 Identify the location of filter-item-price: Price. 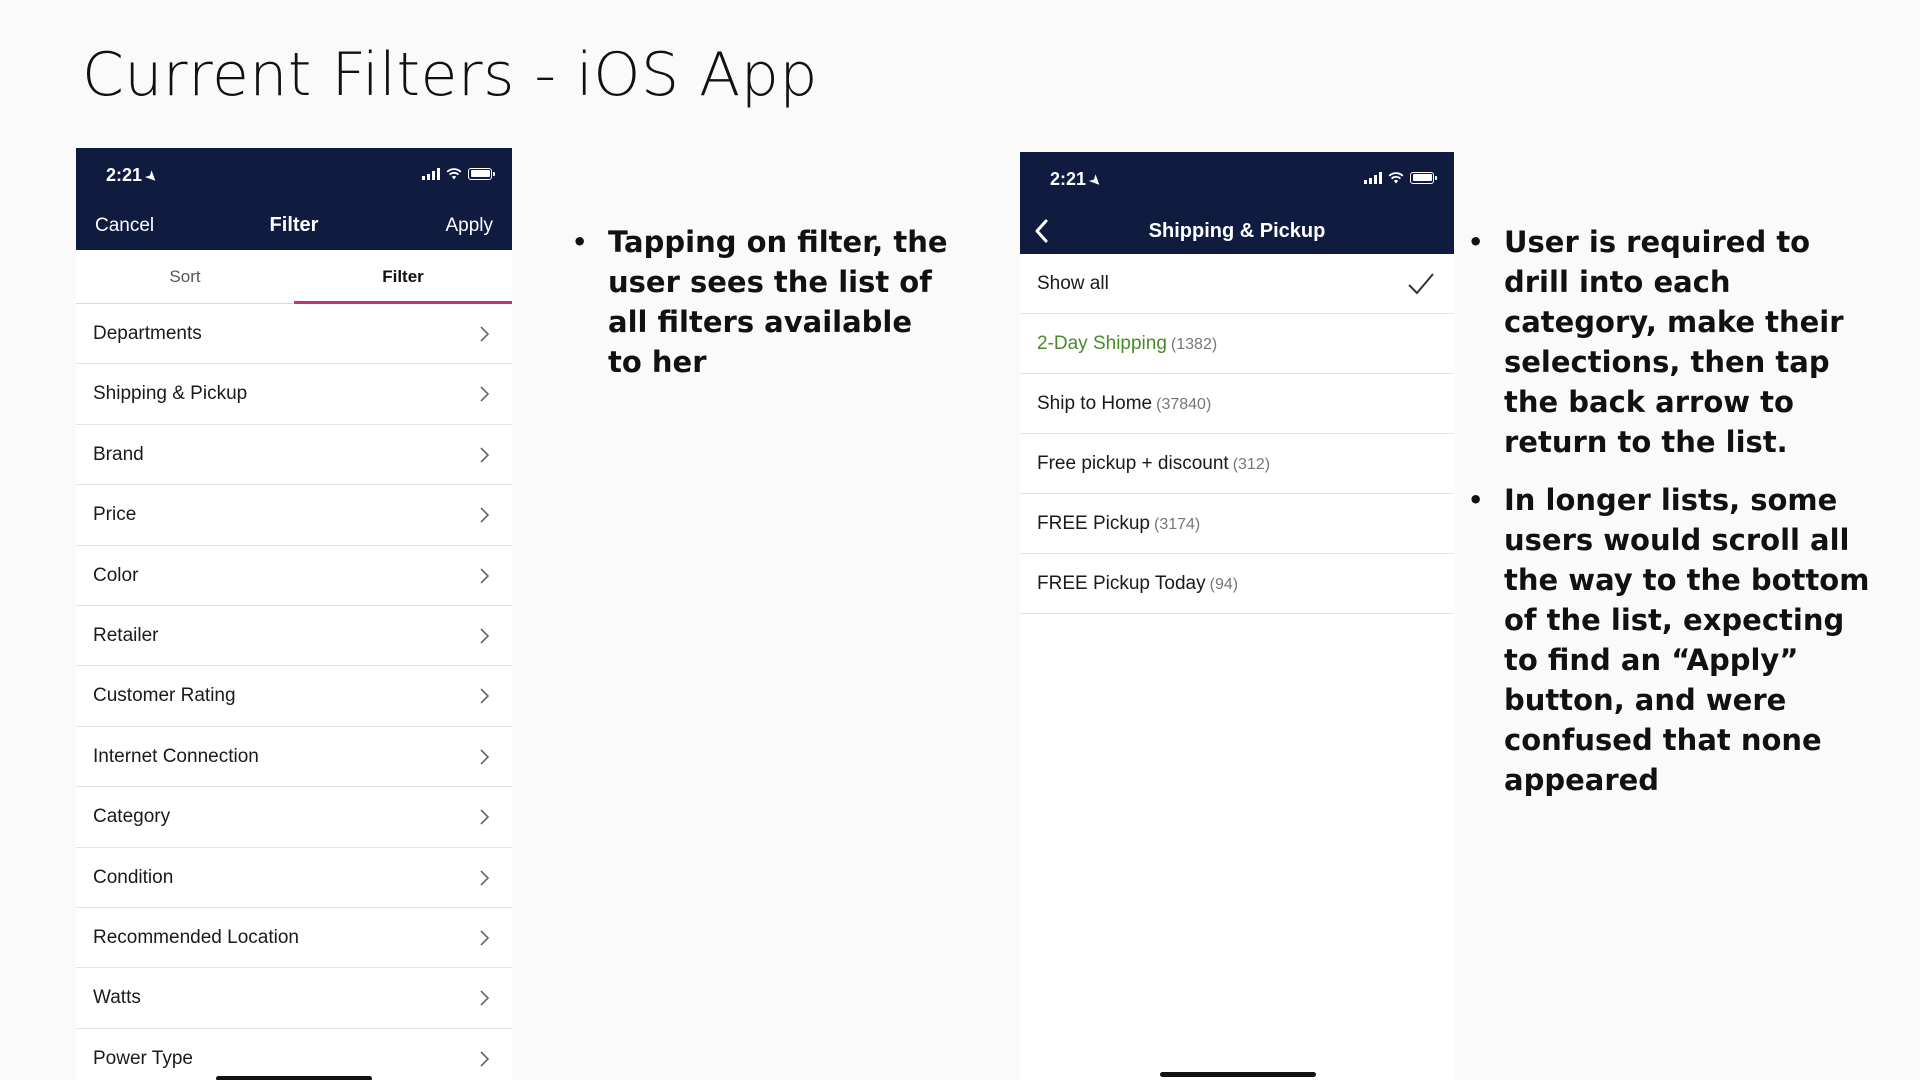
(294, 515).